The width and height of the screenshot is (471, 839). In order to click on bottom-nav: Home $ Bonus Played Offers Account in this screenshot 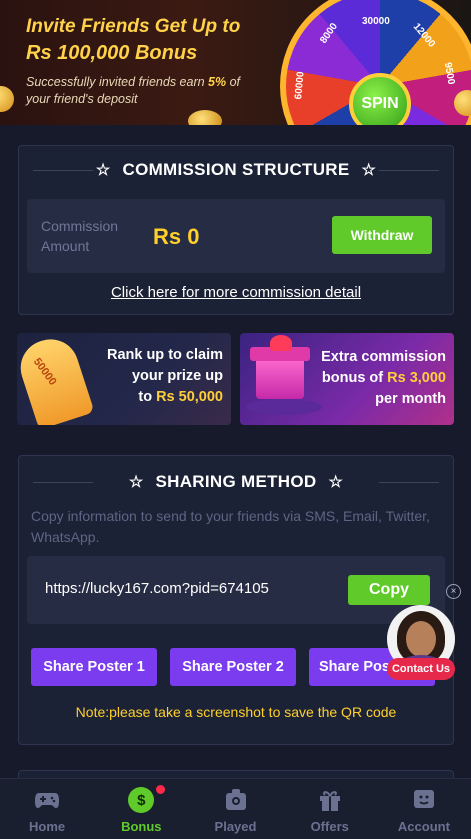, I will do `click(235, 808)`.